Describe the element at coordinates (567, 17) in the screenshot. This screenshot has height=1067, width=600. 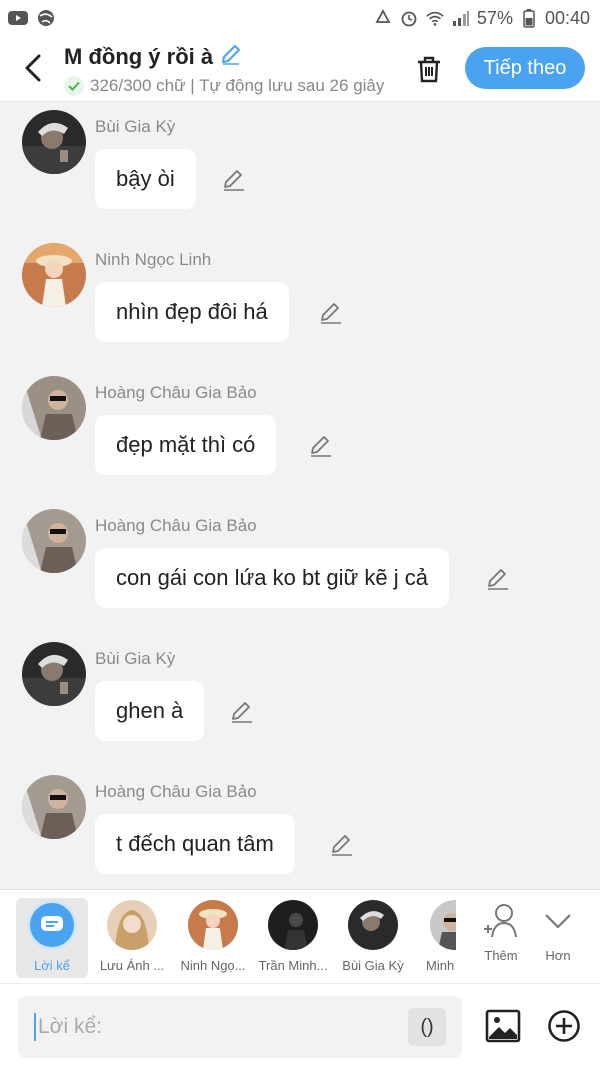
I see `clock: 00:40` at that location.